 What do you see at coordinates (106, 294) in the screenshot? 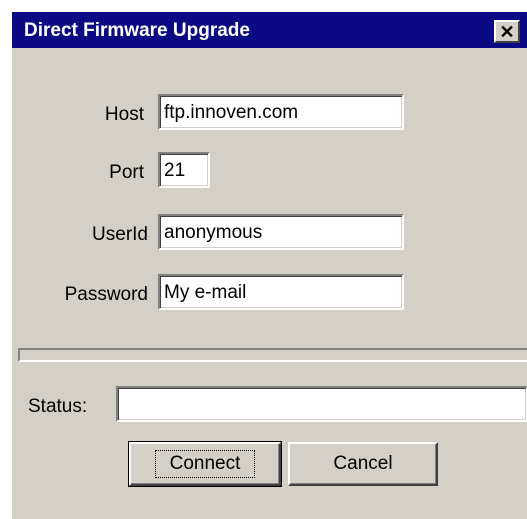
I see `password-label: Password` at bounding box center [106, 294].